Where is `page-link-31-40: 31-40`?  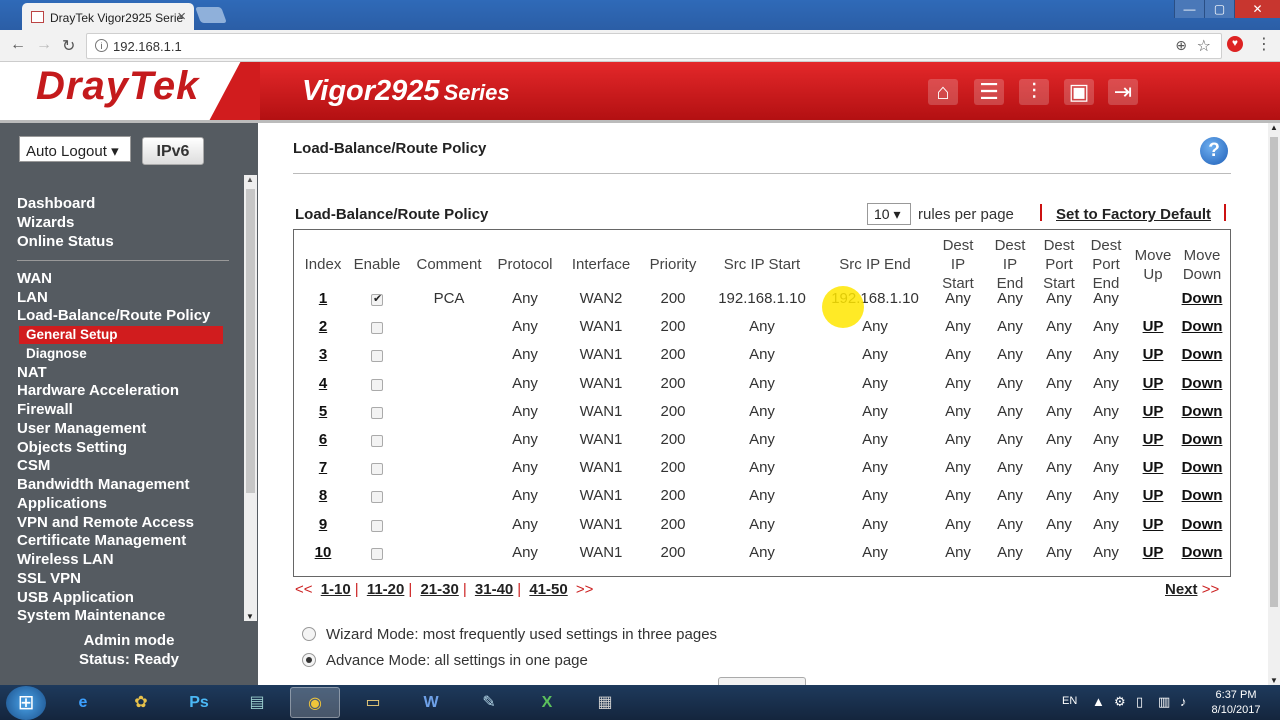
page-link-31-40: 31-40 is located at coordinates (494, 589).